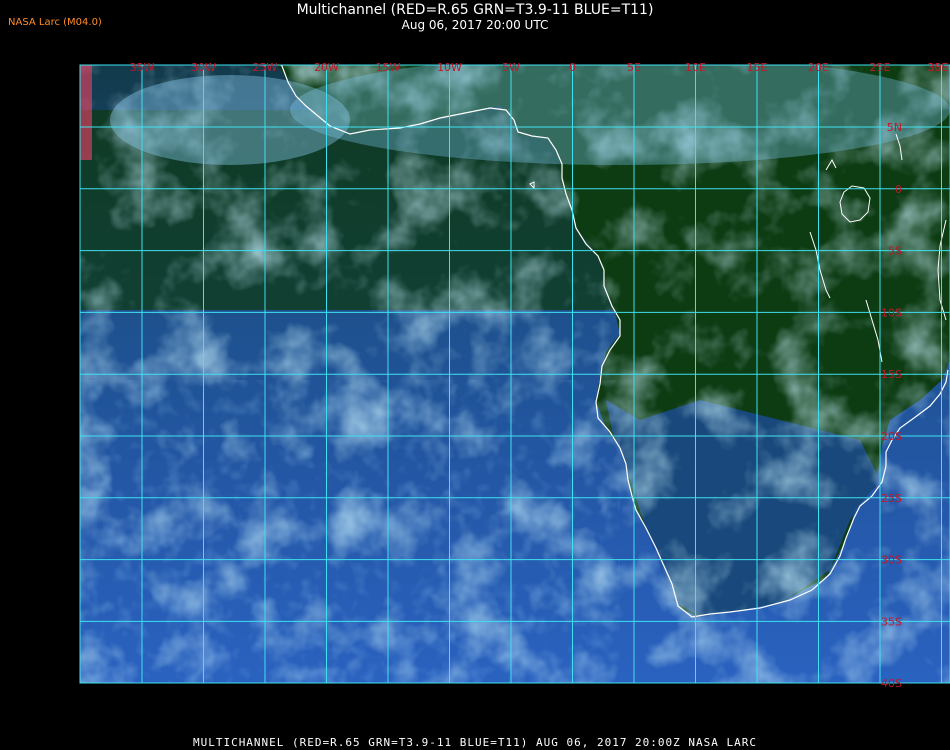 The image size is (950, 750). Describe the element at coordinates (818, 67) in the screenshot. I see `longitude-label: 20E` at that location.